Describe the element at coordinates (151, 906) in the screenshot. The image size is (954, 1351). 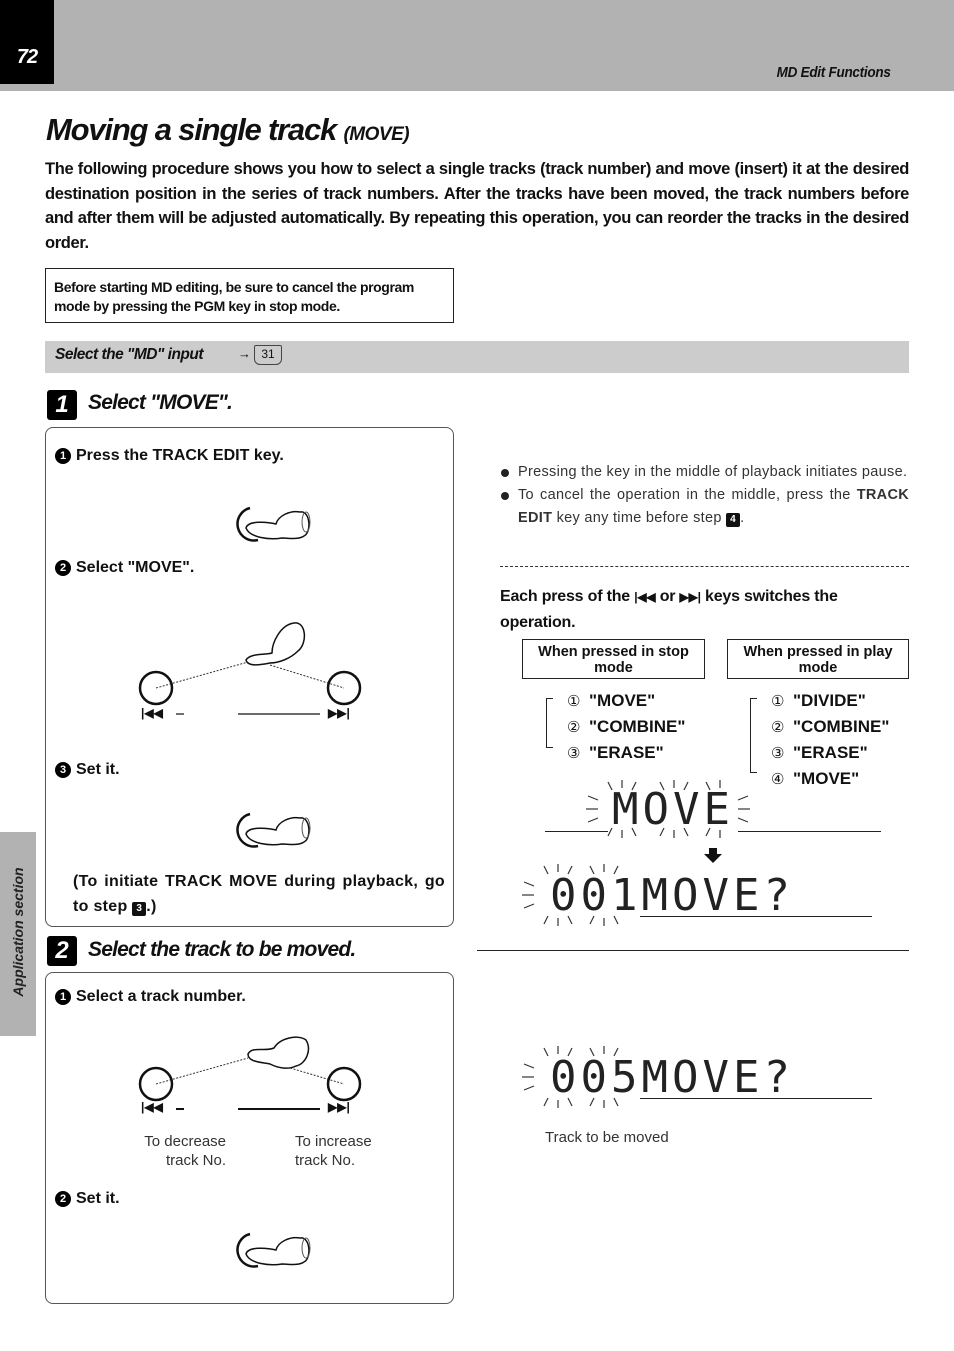
I see `playback-note-end: .)` at that location.